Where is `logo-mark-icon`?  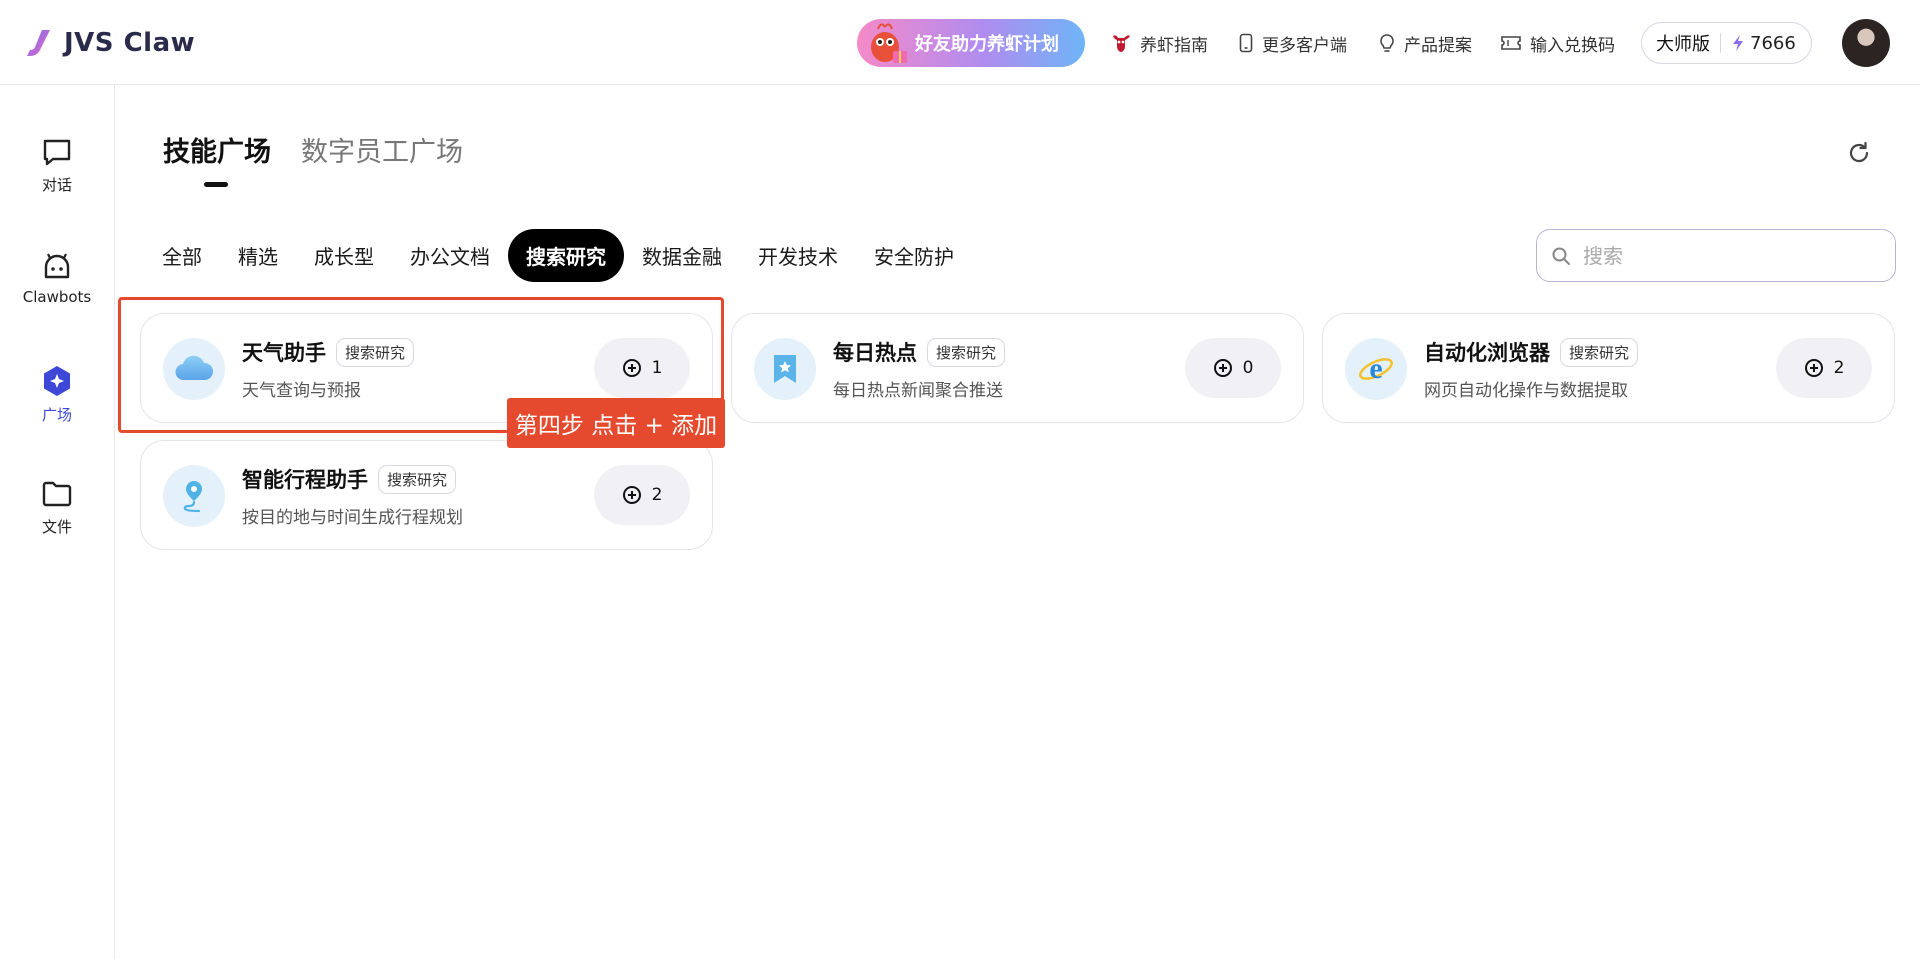 logo-mark-icon is located at coordinates (38, 43).